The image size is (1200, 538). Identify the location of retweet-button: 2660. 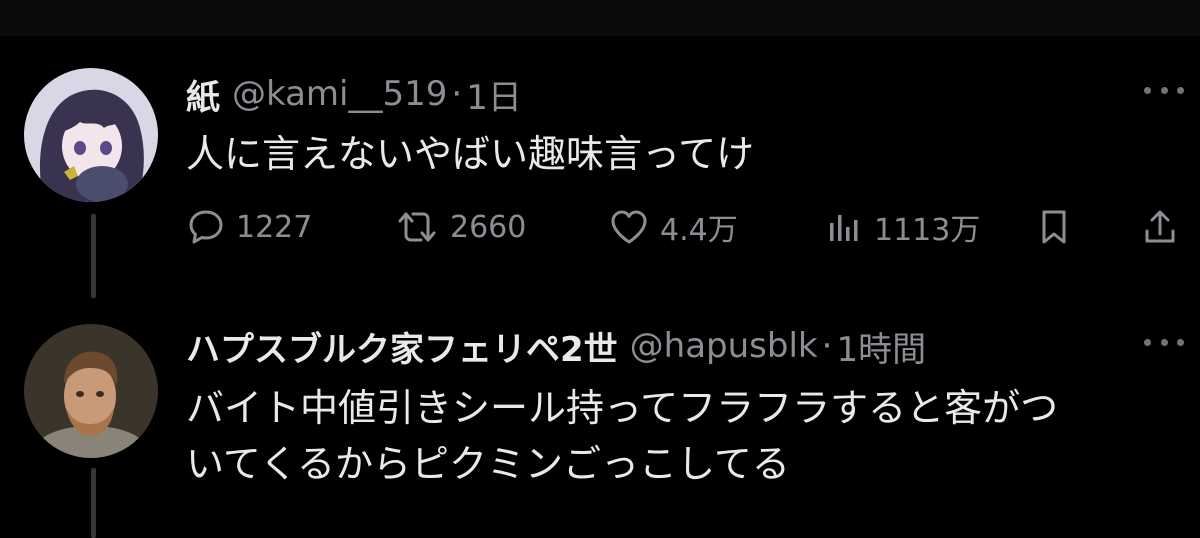
(460, 227).